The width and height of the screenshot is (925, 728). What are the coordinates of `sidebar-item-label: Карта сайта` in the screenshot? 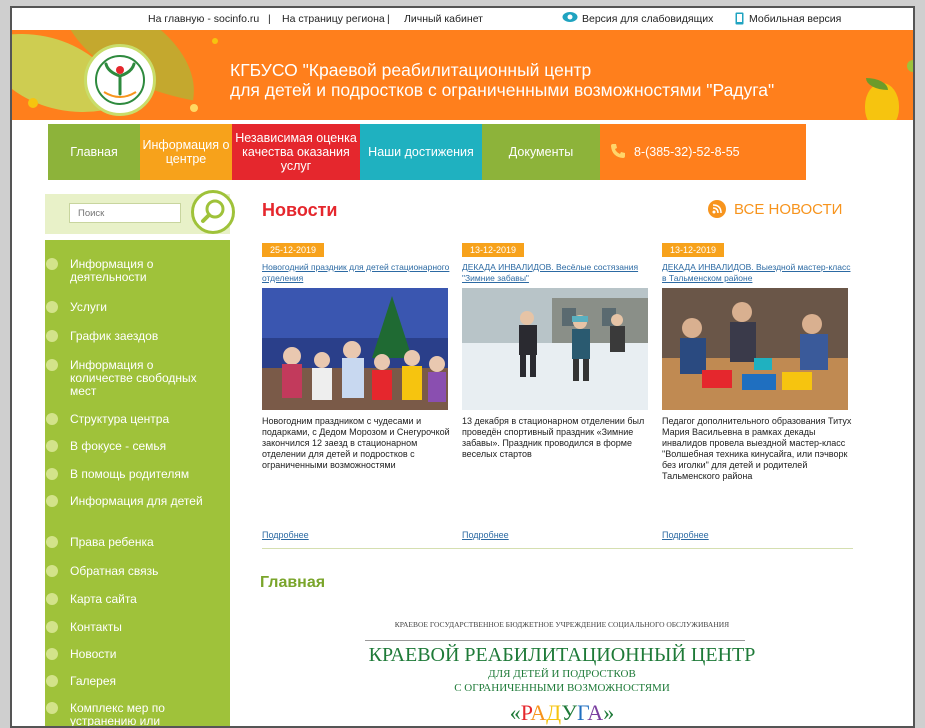 It's located at (103, 599).